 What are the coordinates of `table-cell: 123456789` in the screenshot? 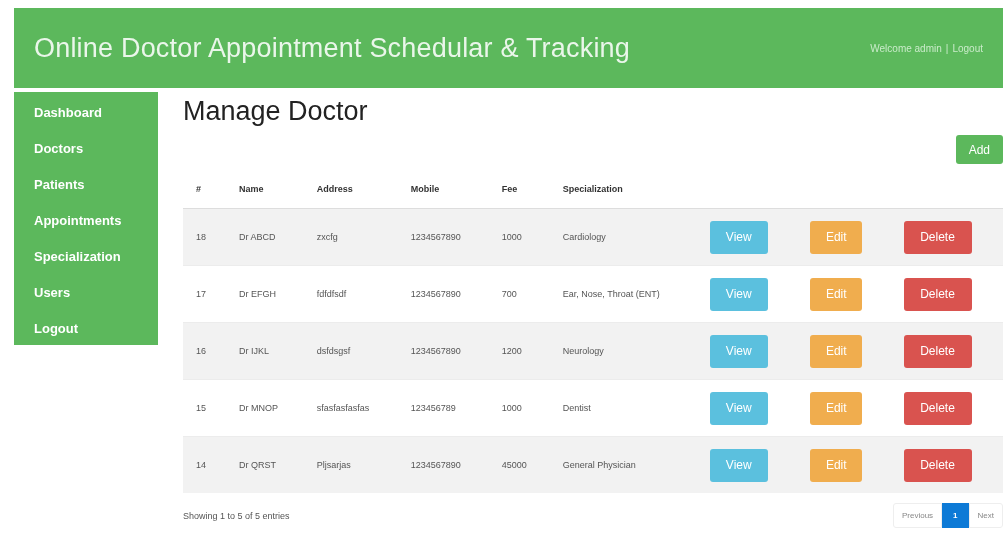 It's located at (433, 408).